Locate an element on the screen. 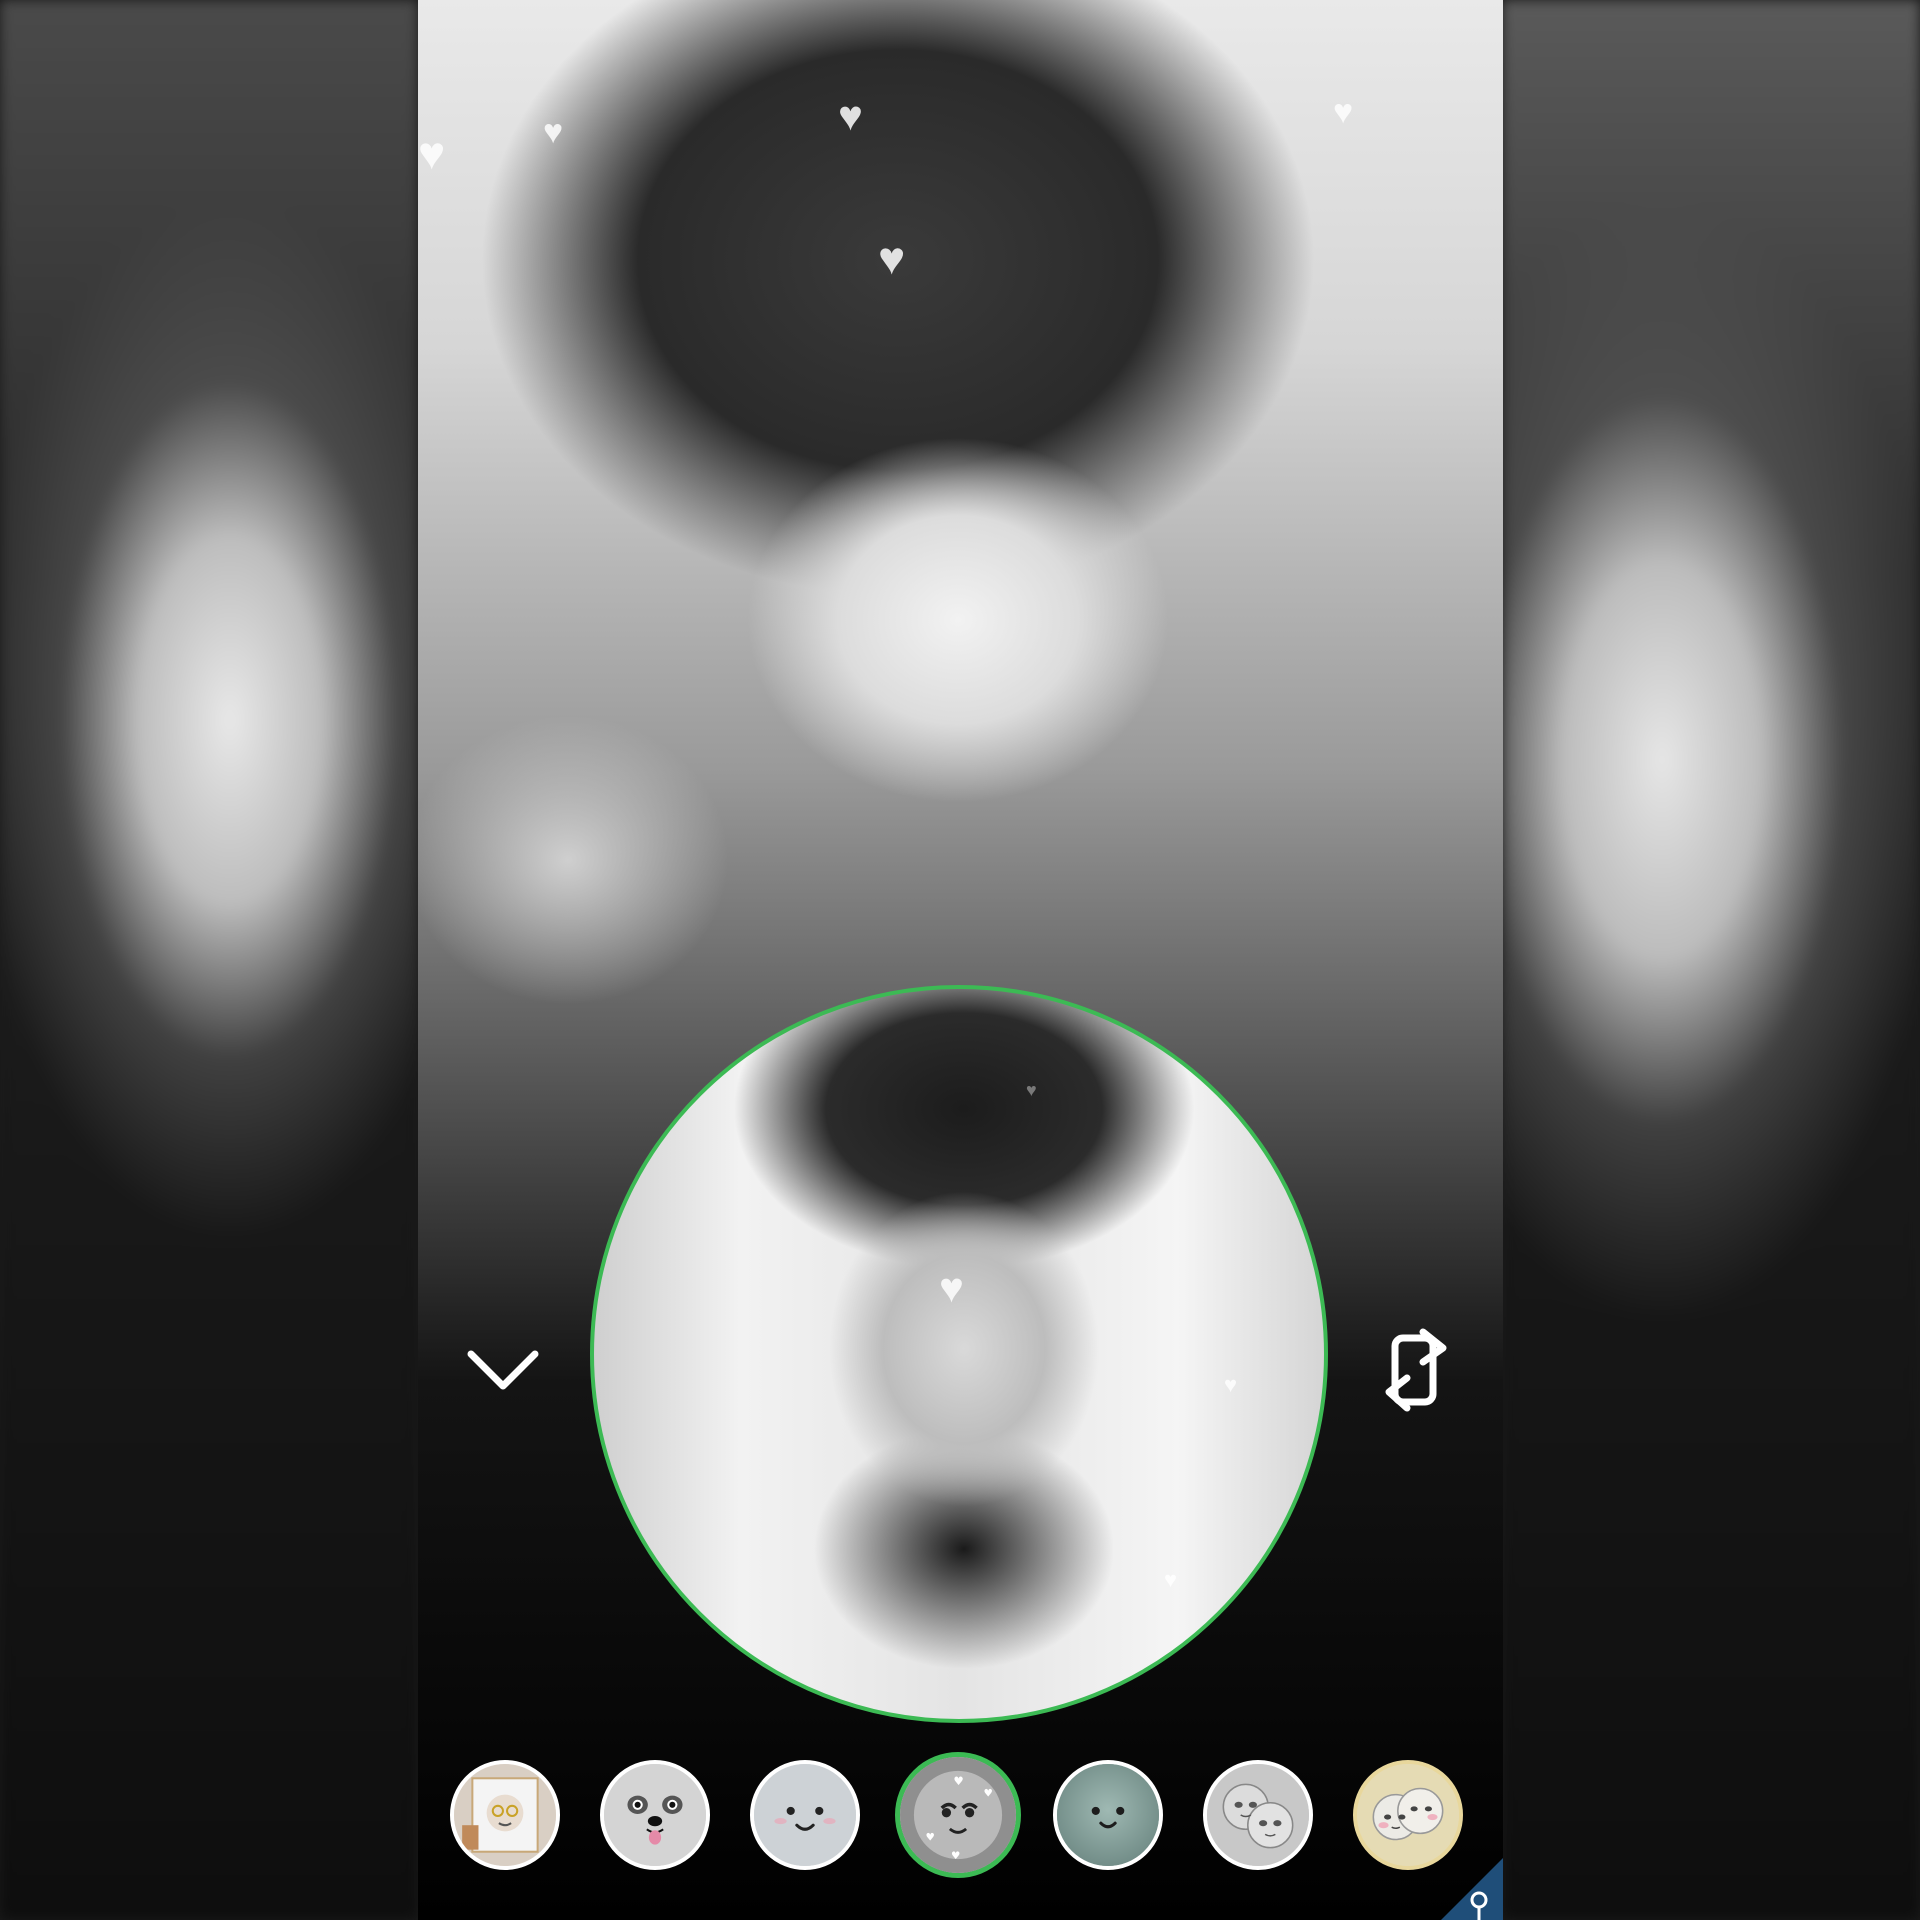  flip-camera-icon is located at coordinates (1416, 1370).